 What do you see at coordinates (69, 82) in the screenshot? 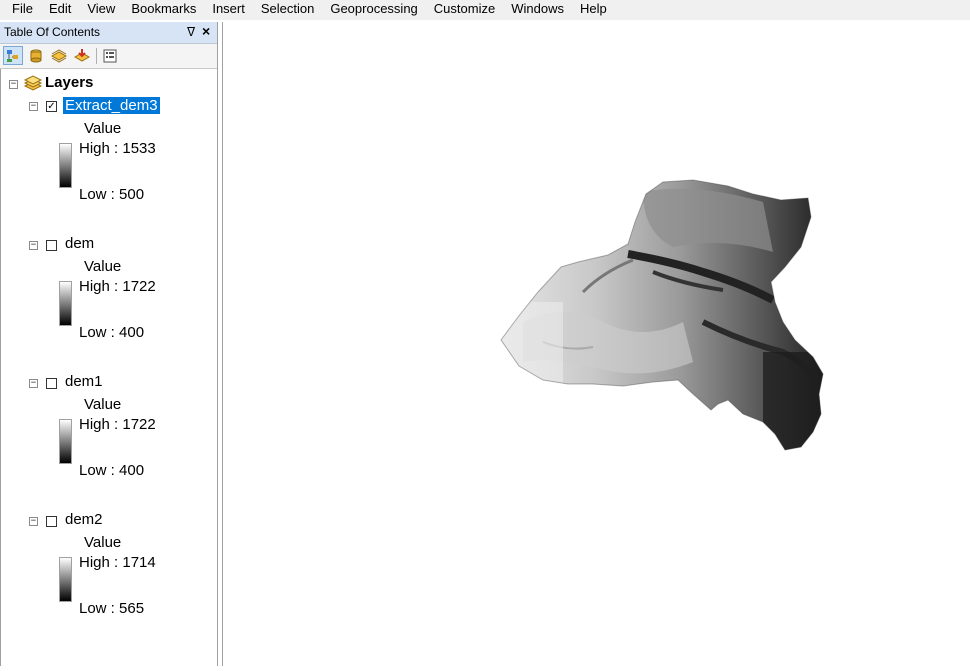
I see `layers-root-label: Layers` at bounding box center [69, 82].